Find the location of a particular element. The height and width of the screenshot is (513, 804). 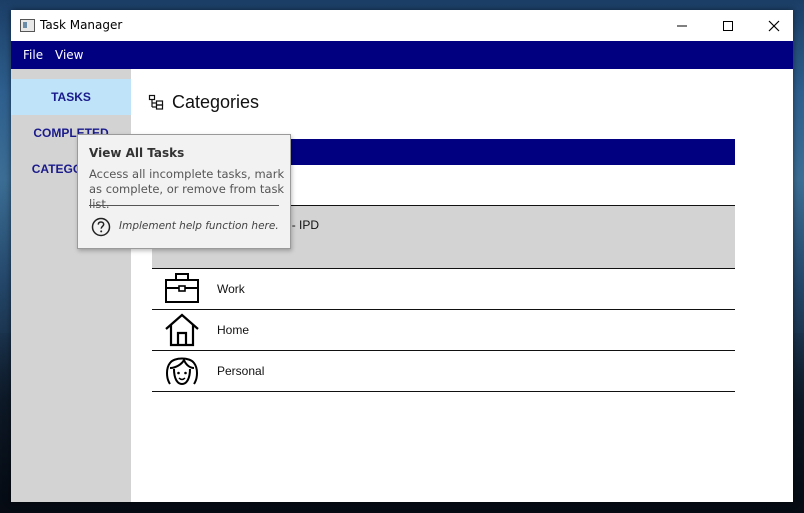

page-header: Categories is located at coordinates (203, 102).